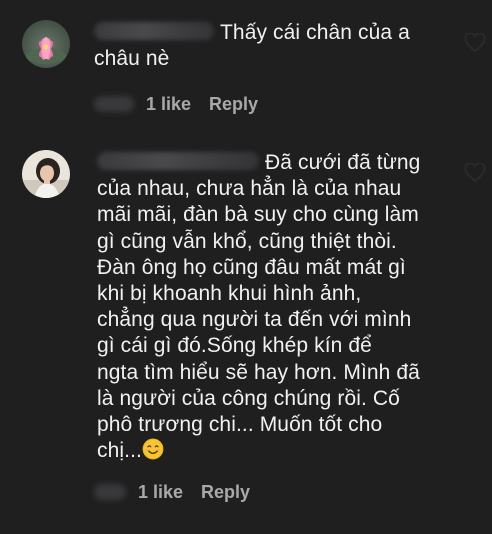 The width and height of the screenshot is (492, 534). Describe the element at coordinates (240, 425) in the screenshot. I see `comment-text-line: phô trương chi... Muốn tốt cho` at that location.